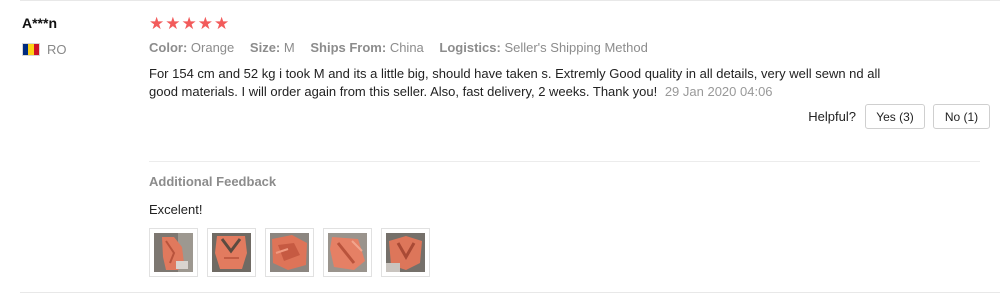 Image resolution: width=1000 pixels, height=296 pixels. I want to click on attr-ships-from-value: China, so click(406, 47).